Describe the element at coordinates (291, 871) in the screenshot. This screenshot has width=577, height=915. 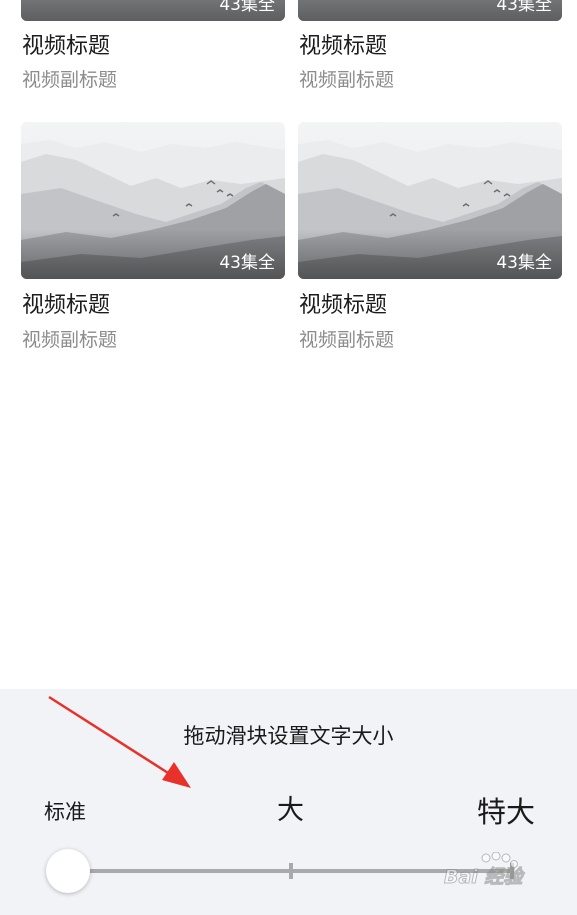
I see `slider-tick-large` at that location.